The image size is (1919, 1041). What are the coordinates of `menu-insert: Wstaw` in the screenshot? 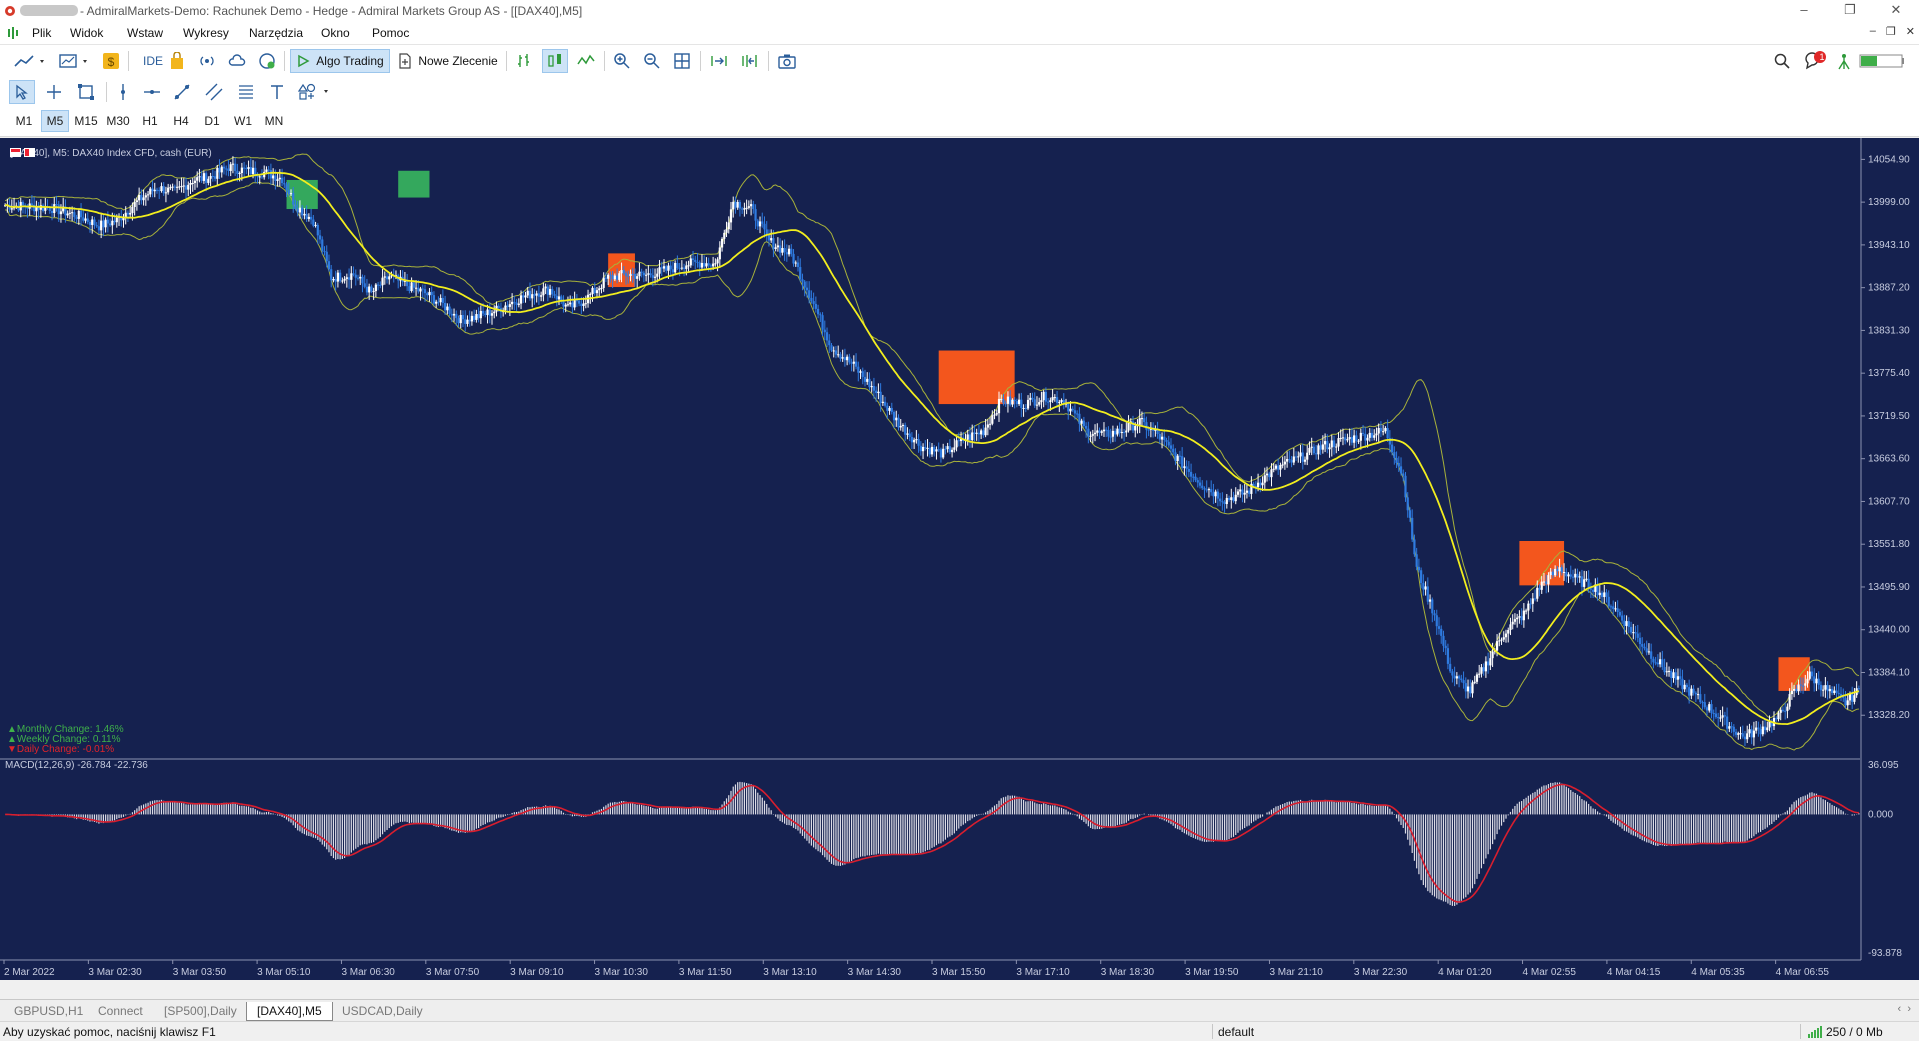 It's located at (145, 33).